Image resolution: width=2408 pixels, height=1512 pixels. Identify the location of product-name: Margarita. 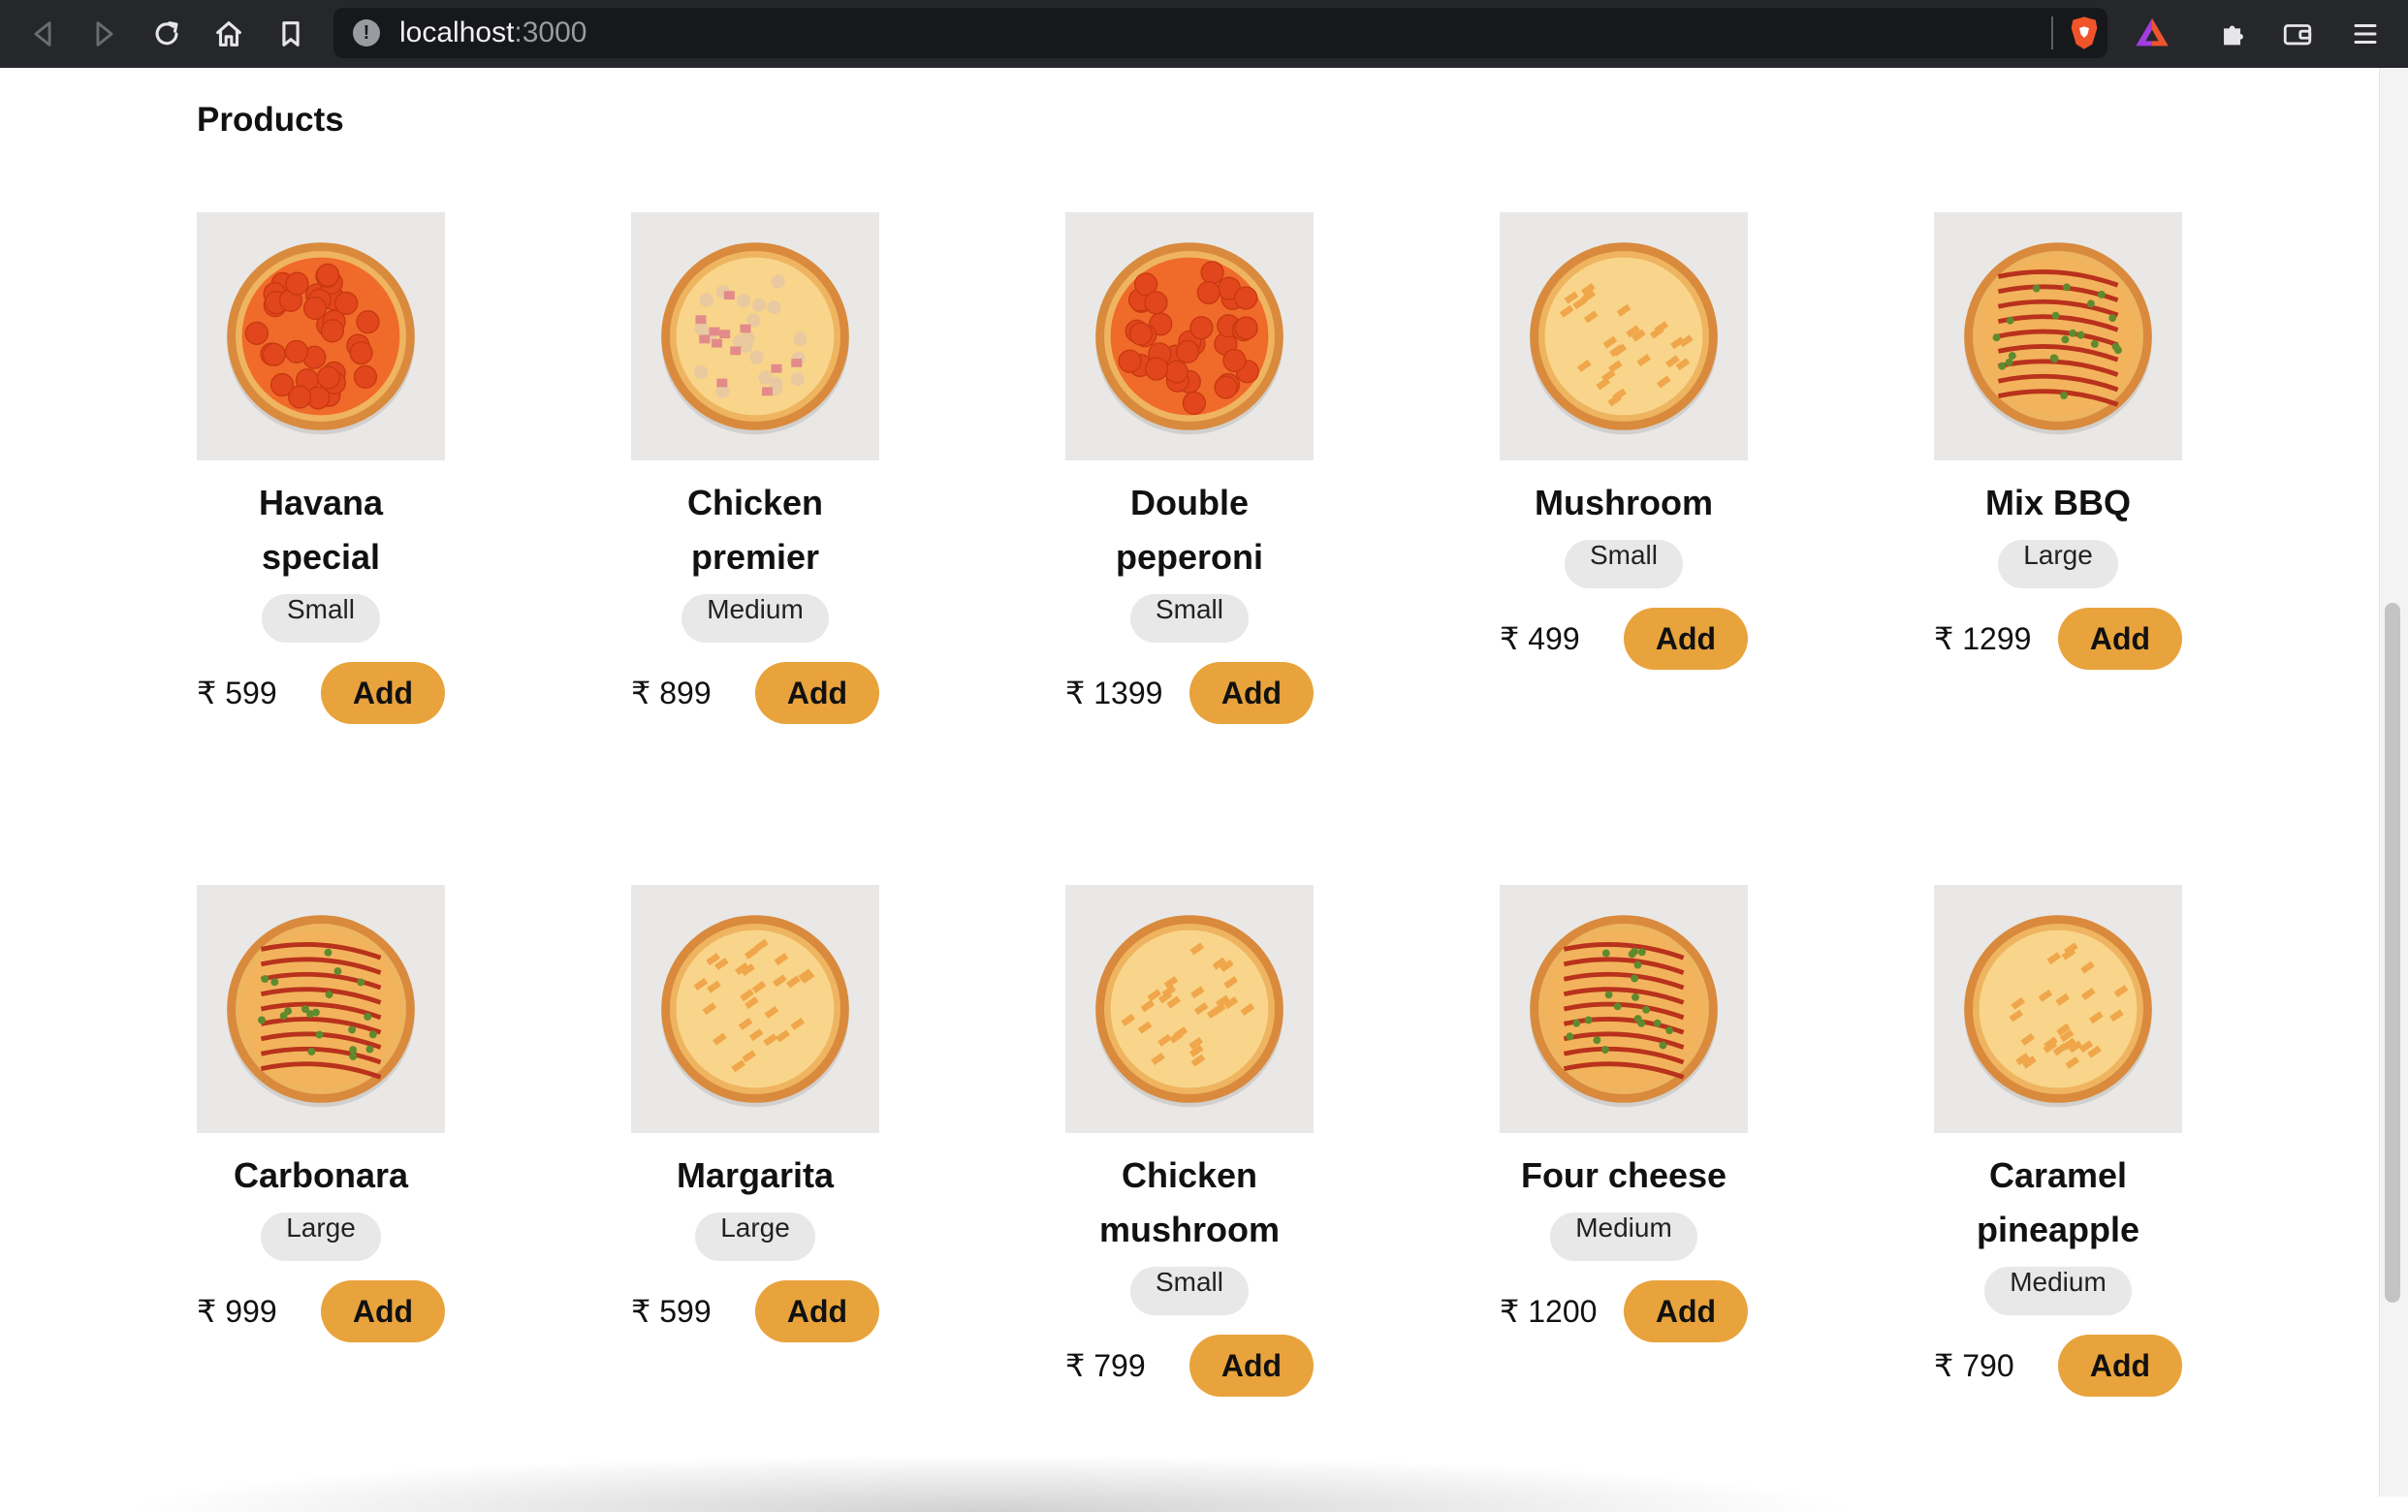
(755, 1175).